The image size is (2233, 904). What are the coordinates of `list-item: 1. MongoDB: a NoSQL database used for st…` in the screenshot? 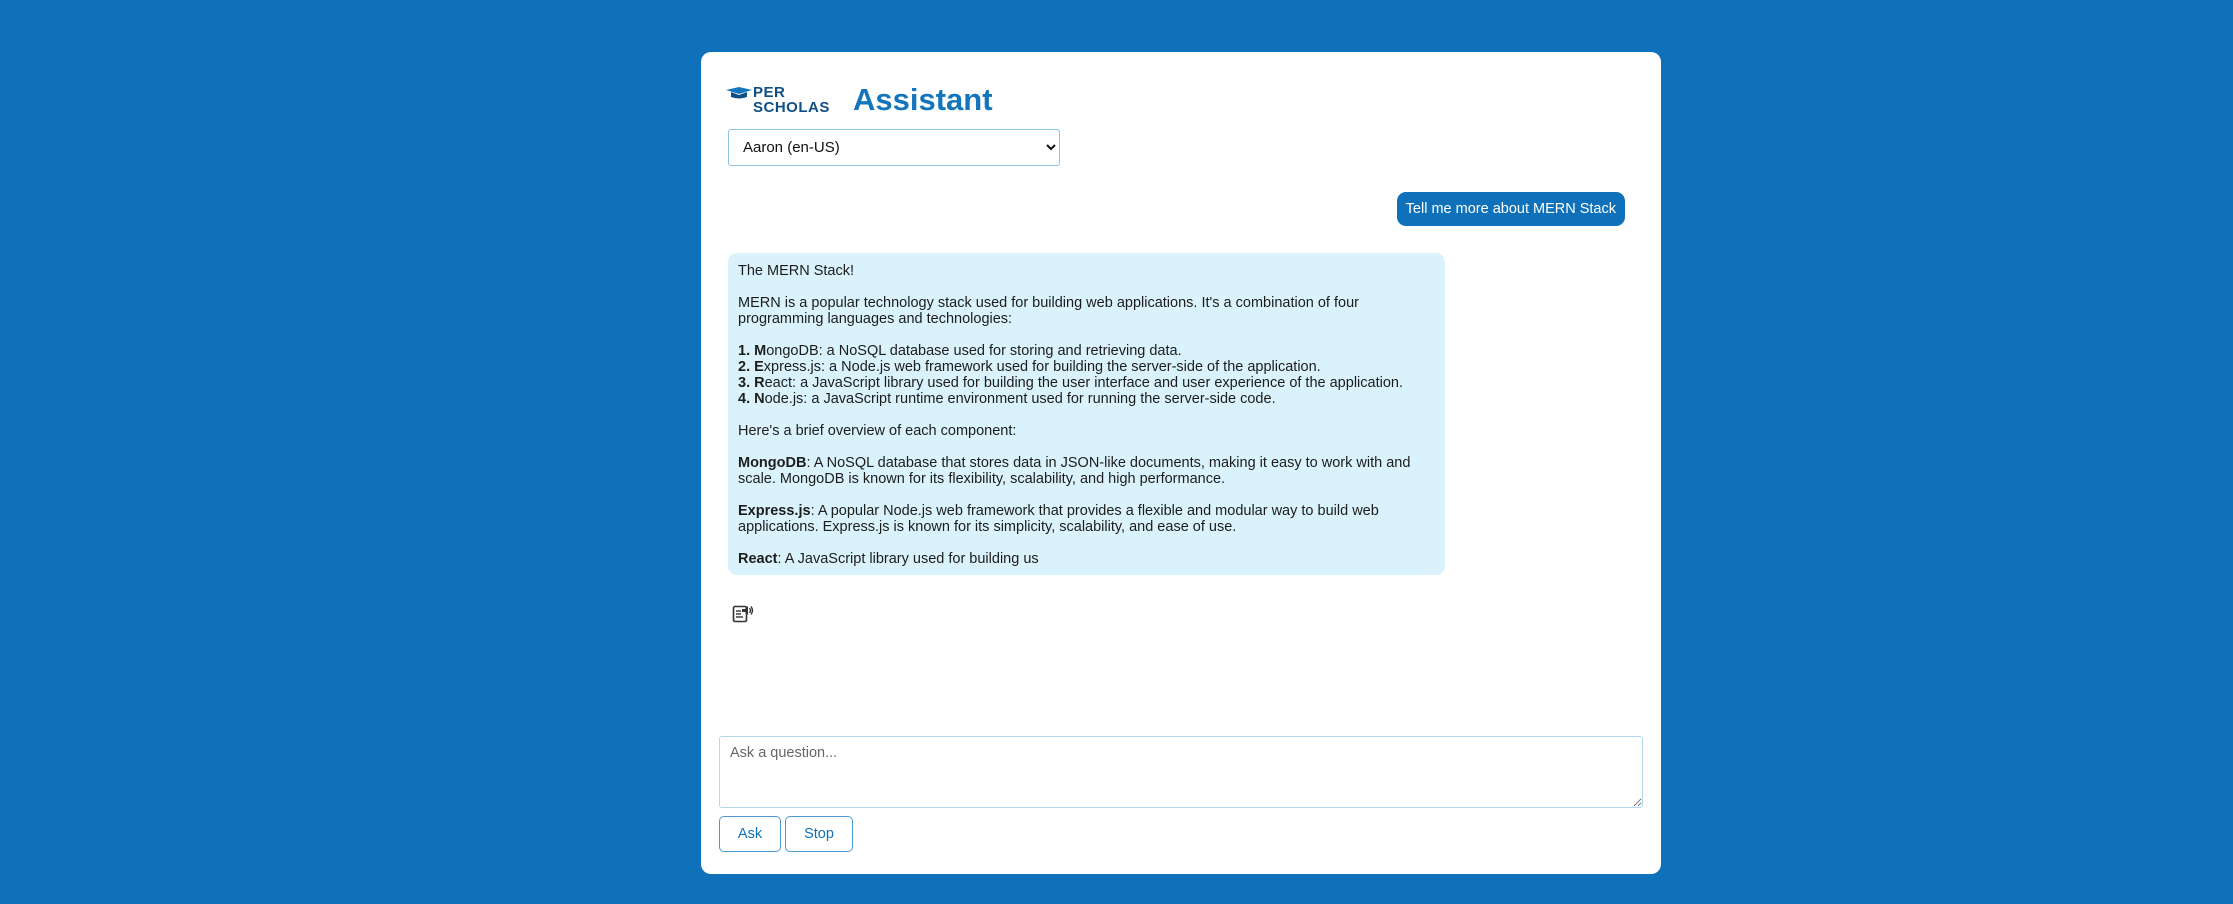 It's located at (960, 351).